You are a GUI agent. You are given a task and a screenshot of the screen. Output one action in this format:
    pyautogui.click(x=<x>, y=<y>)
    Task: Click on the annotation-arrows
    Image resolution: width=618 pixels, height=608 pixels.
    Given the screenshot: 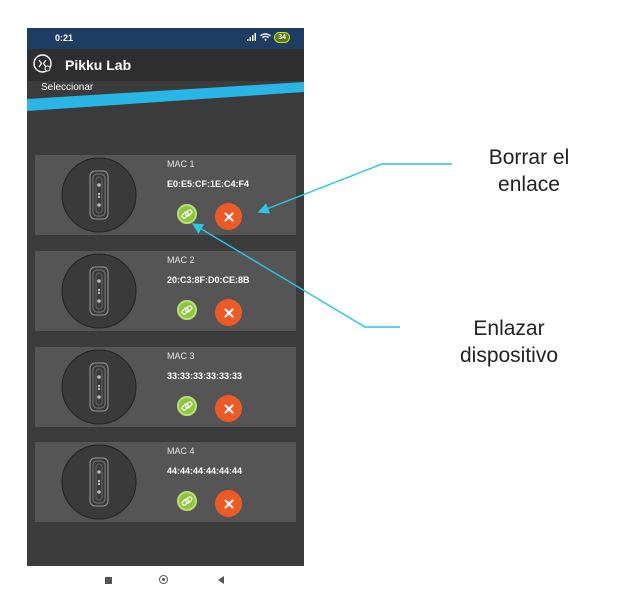 What is the action you would take?
    pyautogui.click(x=321, y=245)
    